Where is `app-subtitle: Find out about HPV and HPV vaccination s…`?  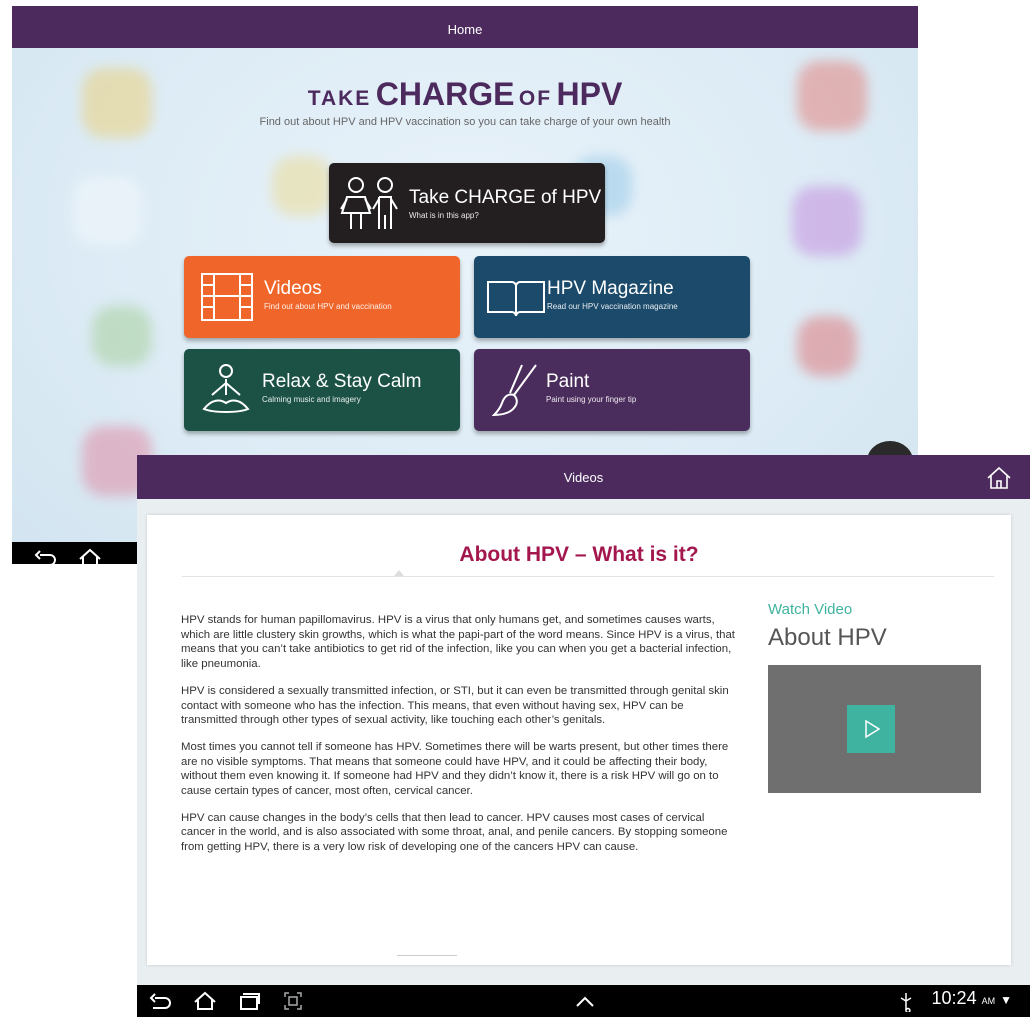
app-subtitle: Find out about HPV and HPV vaccination s… is located at coordinates (465, 122).